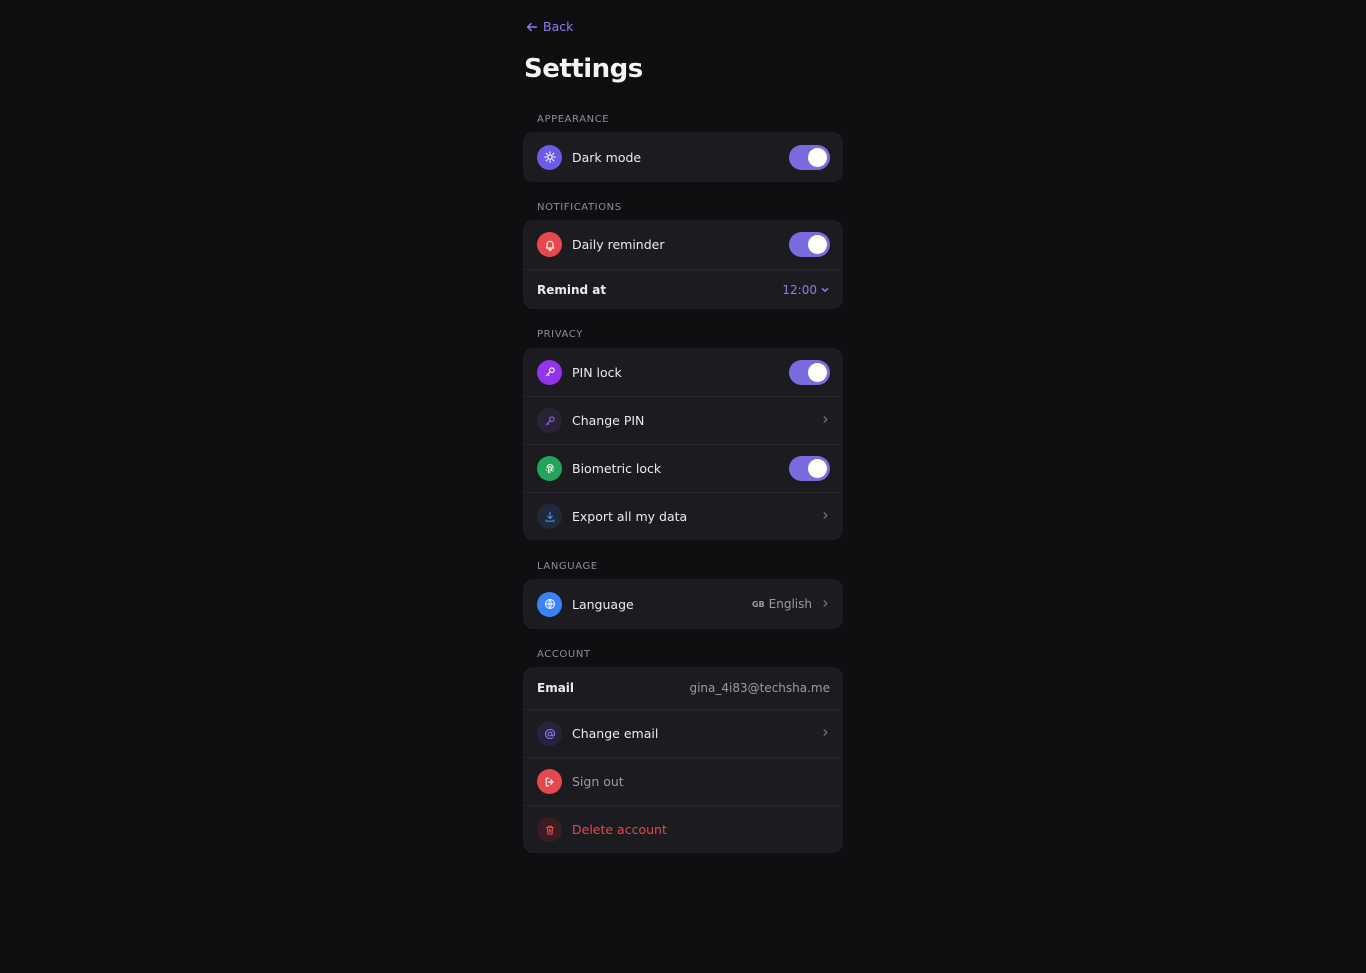  Describe the element at coordinates (683, 420) in the screenshot. I see `change-pin-row: Change PIN` at that location.